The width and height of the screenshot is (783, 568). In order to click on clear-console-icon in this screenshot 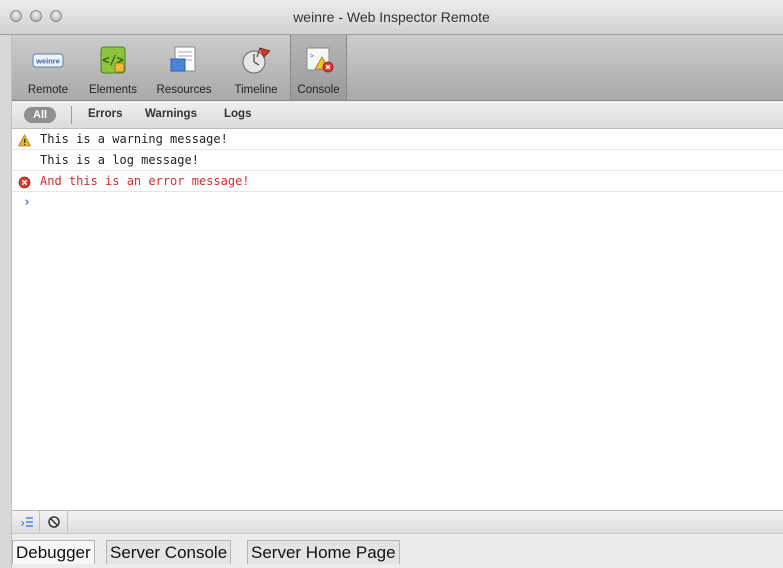, I will do `click(54, 522)`.